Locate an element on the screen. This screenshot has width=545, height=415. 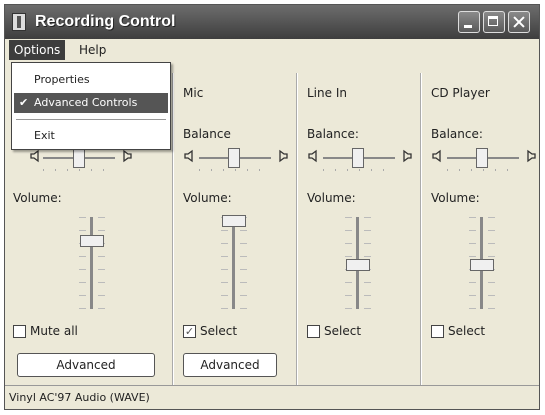
column-title-cd-player: CD Player is located at coordinates (460, 93).